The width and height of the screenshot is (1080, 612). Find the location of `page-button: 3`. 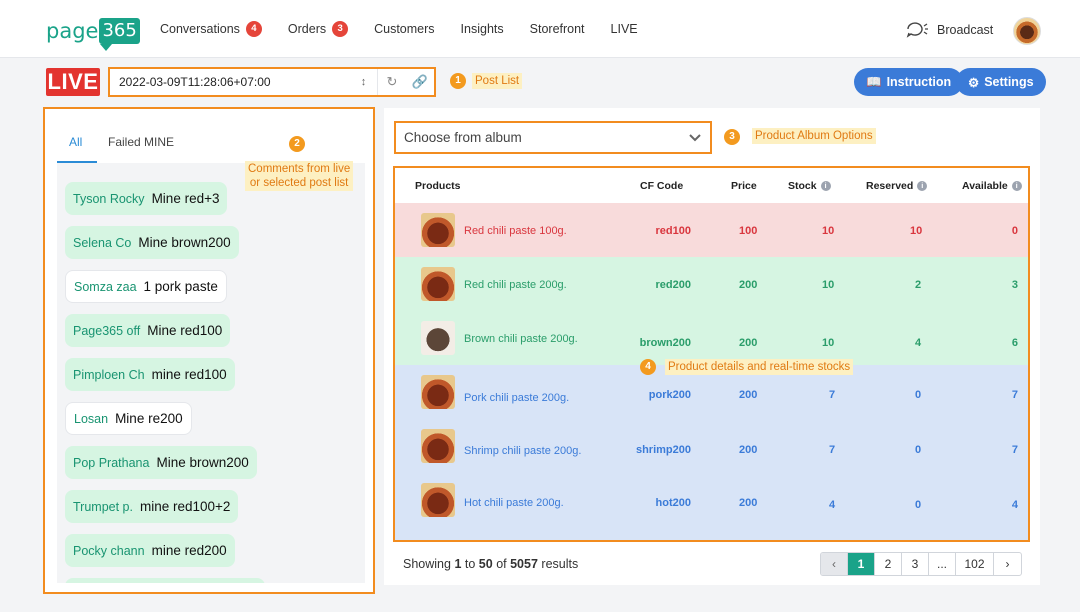

page-button: 3 is located at coordinates (915, 564).